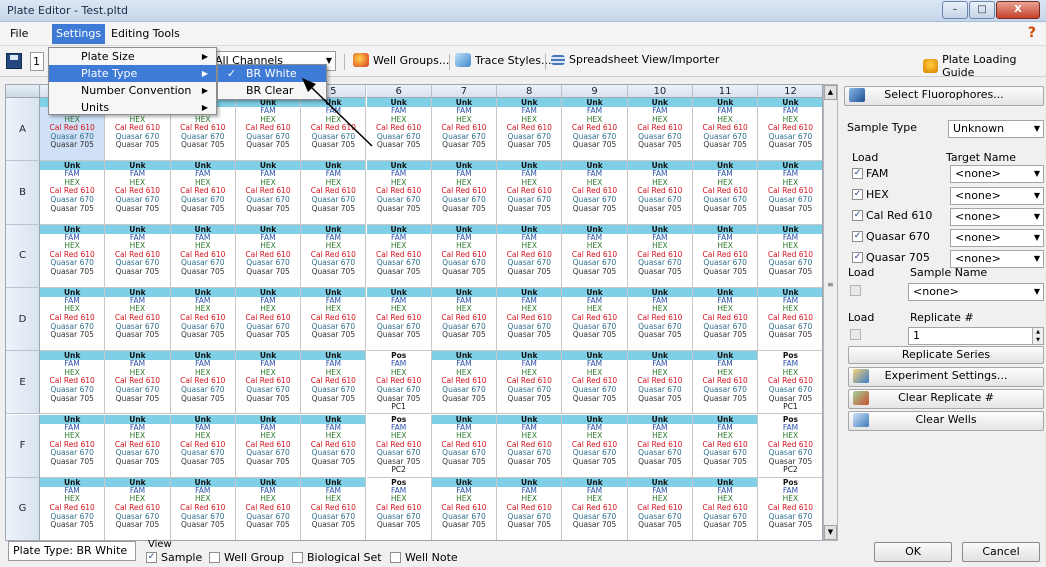  Describe the element at coordinates (997, 196) in the screenshot. I see `target-hex-select: <none> ▼` at that location.